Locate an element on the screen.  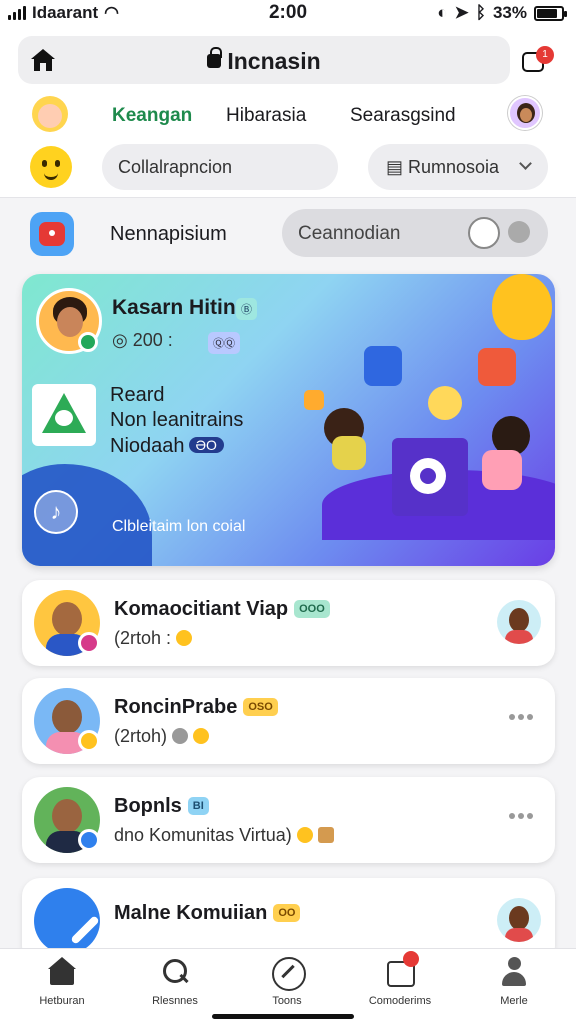
calendar-icon: ▤ is located at coordinates (397, 167).